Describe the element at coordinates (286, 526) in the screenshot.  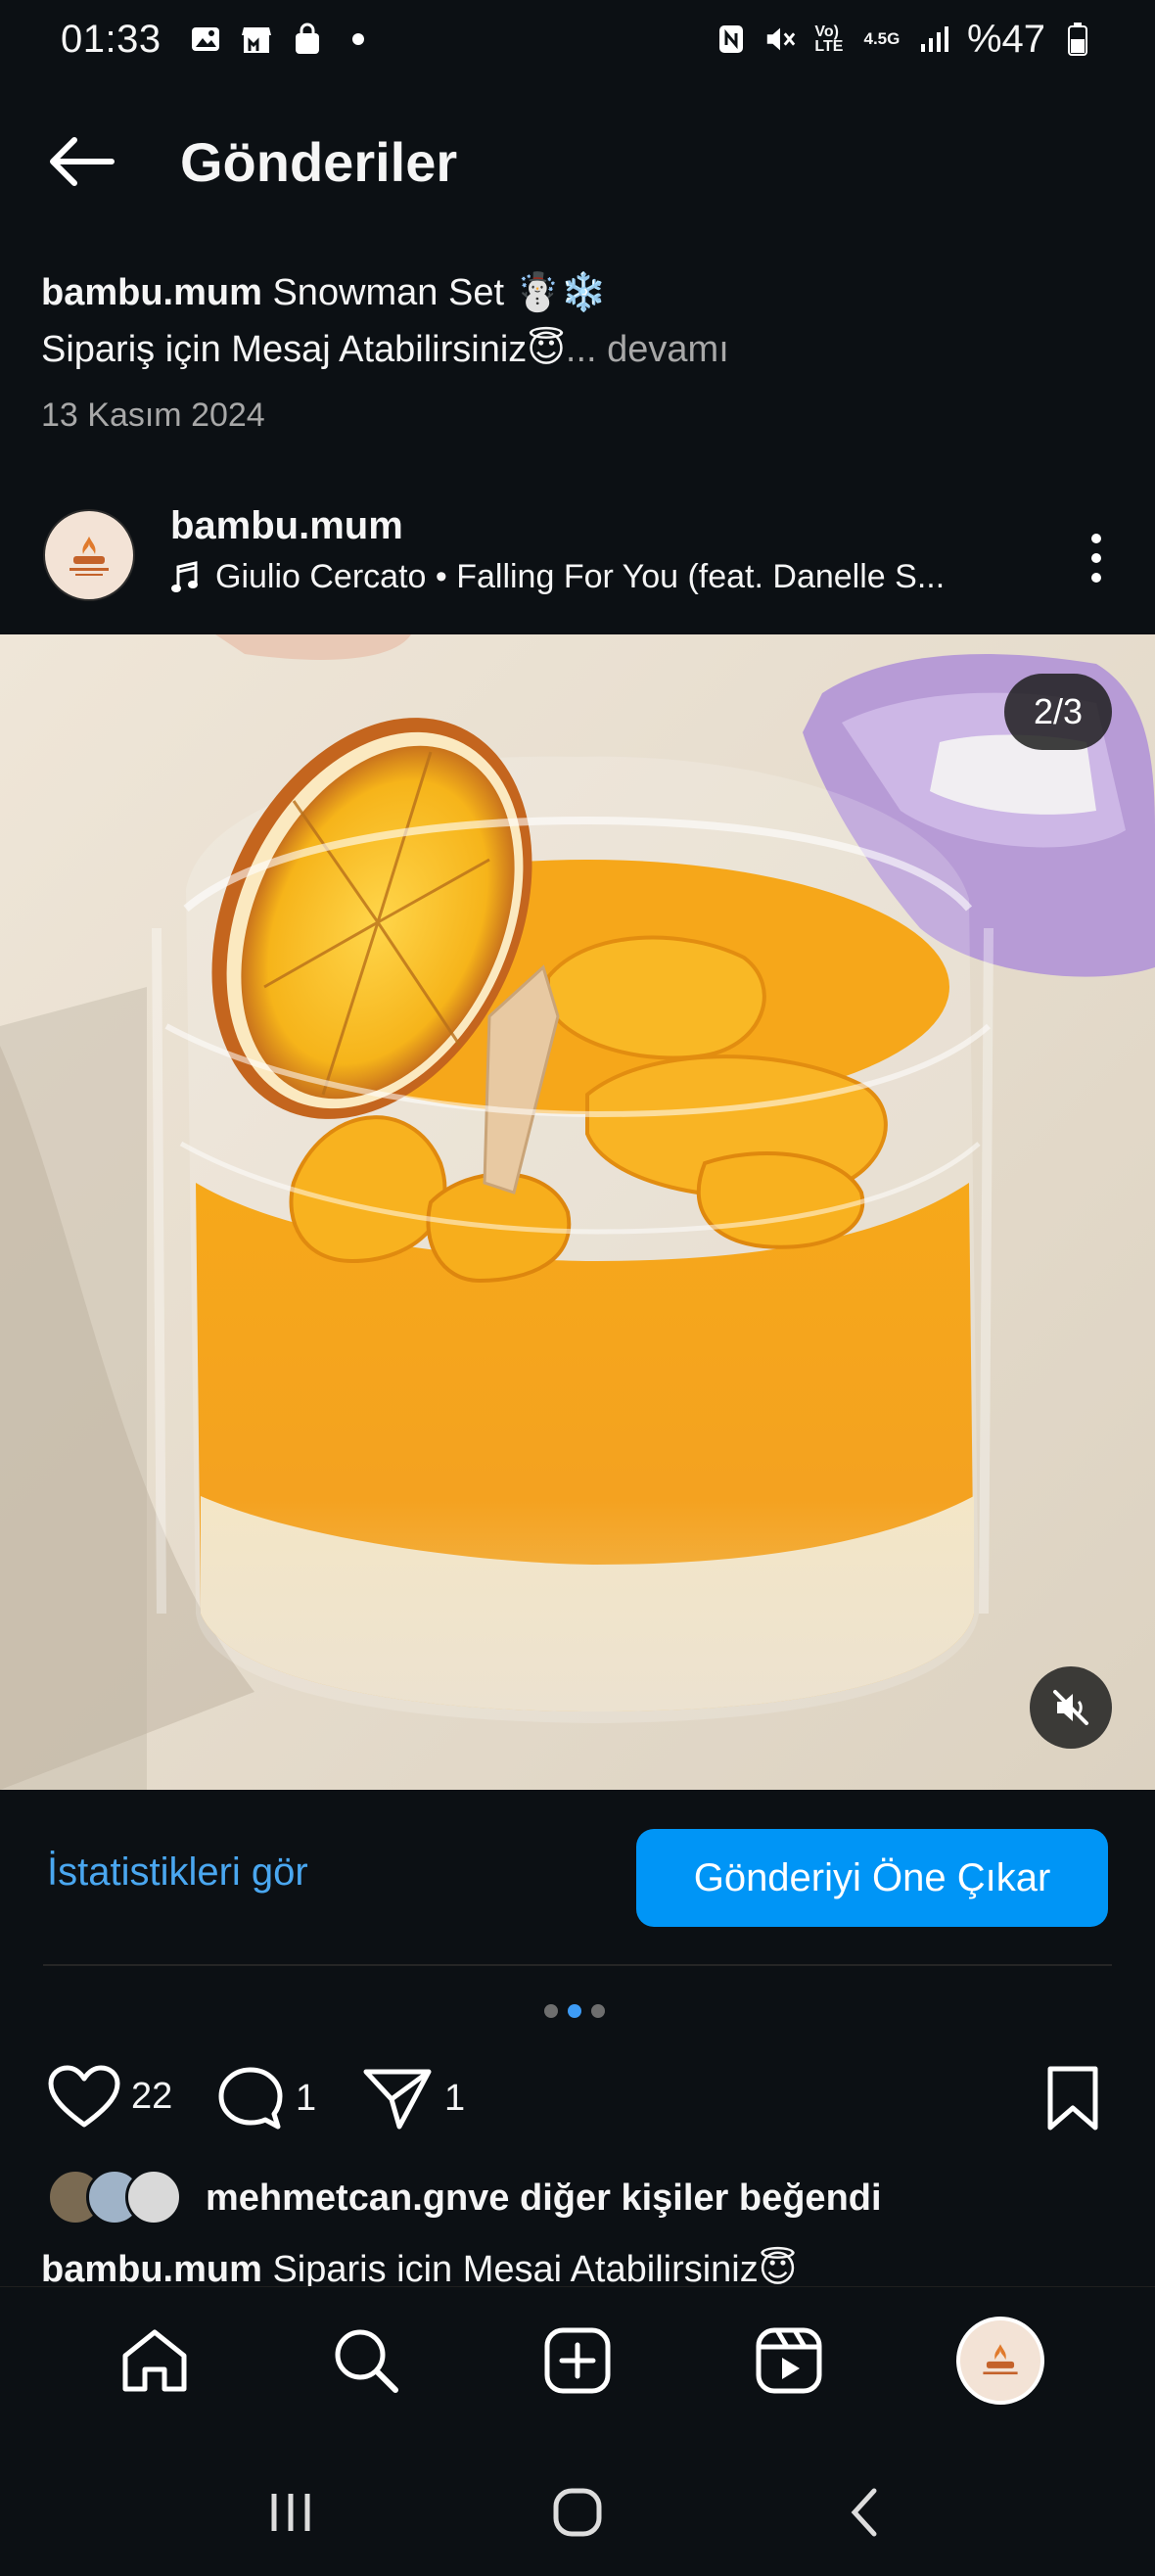
I see `post-username: bambu.mum` at that location.